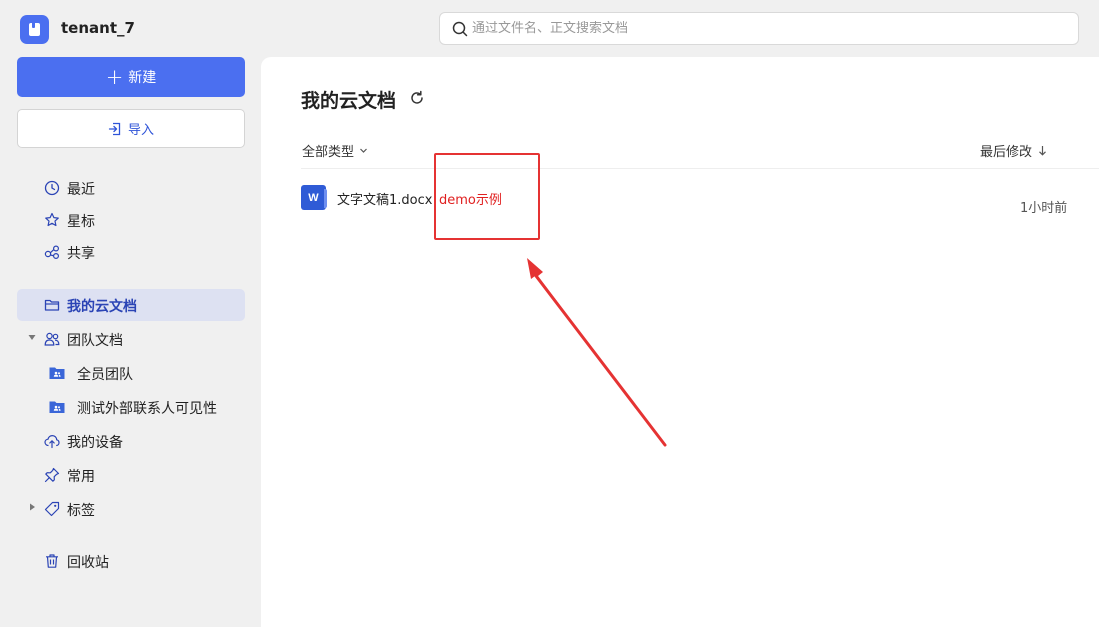 The width and height of the screenshot is (1099, 627). I want to click on sidebar-item-label: 常用, so click(81, 477).